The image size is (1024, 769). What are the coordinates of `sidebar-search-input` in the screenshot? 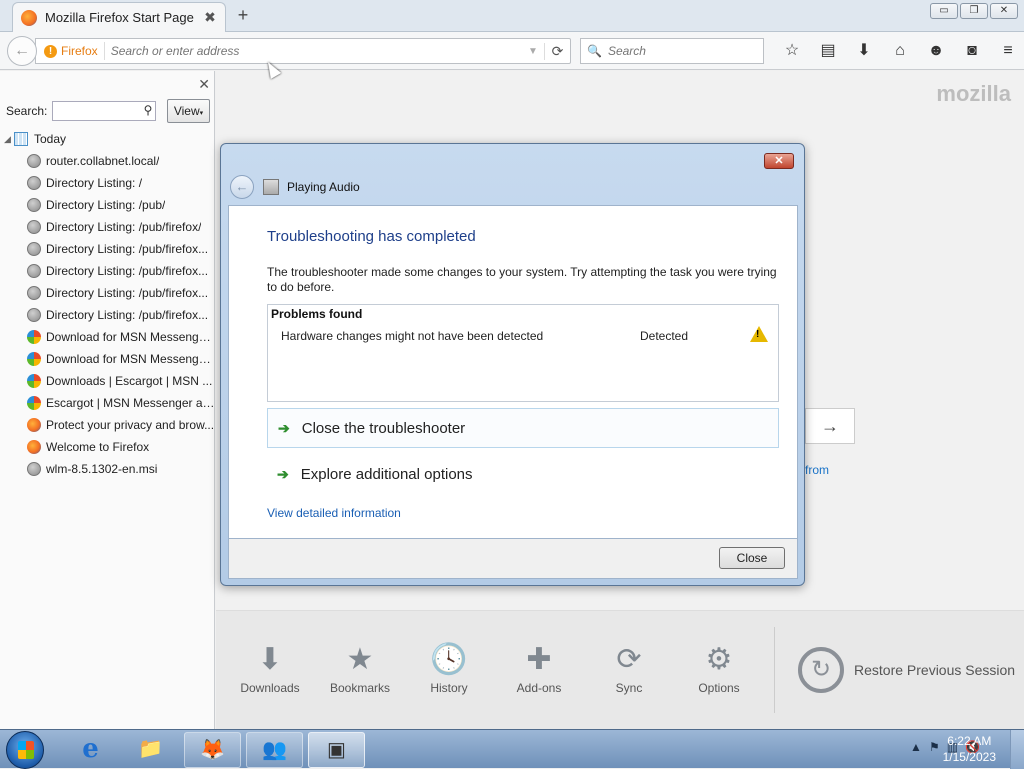 It's located at (95, 111).